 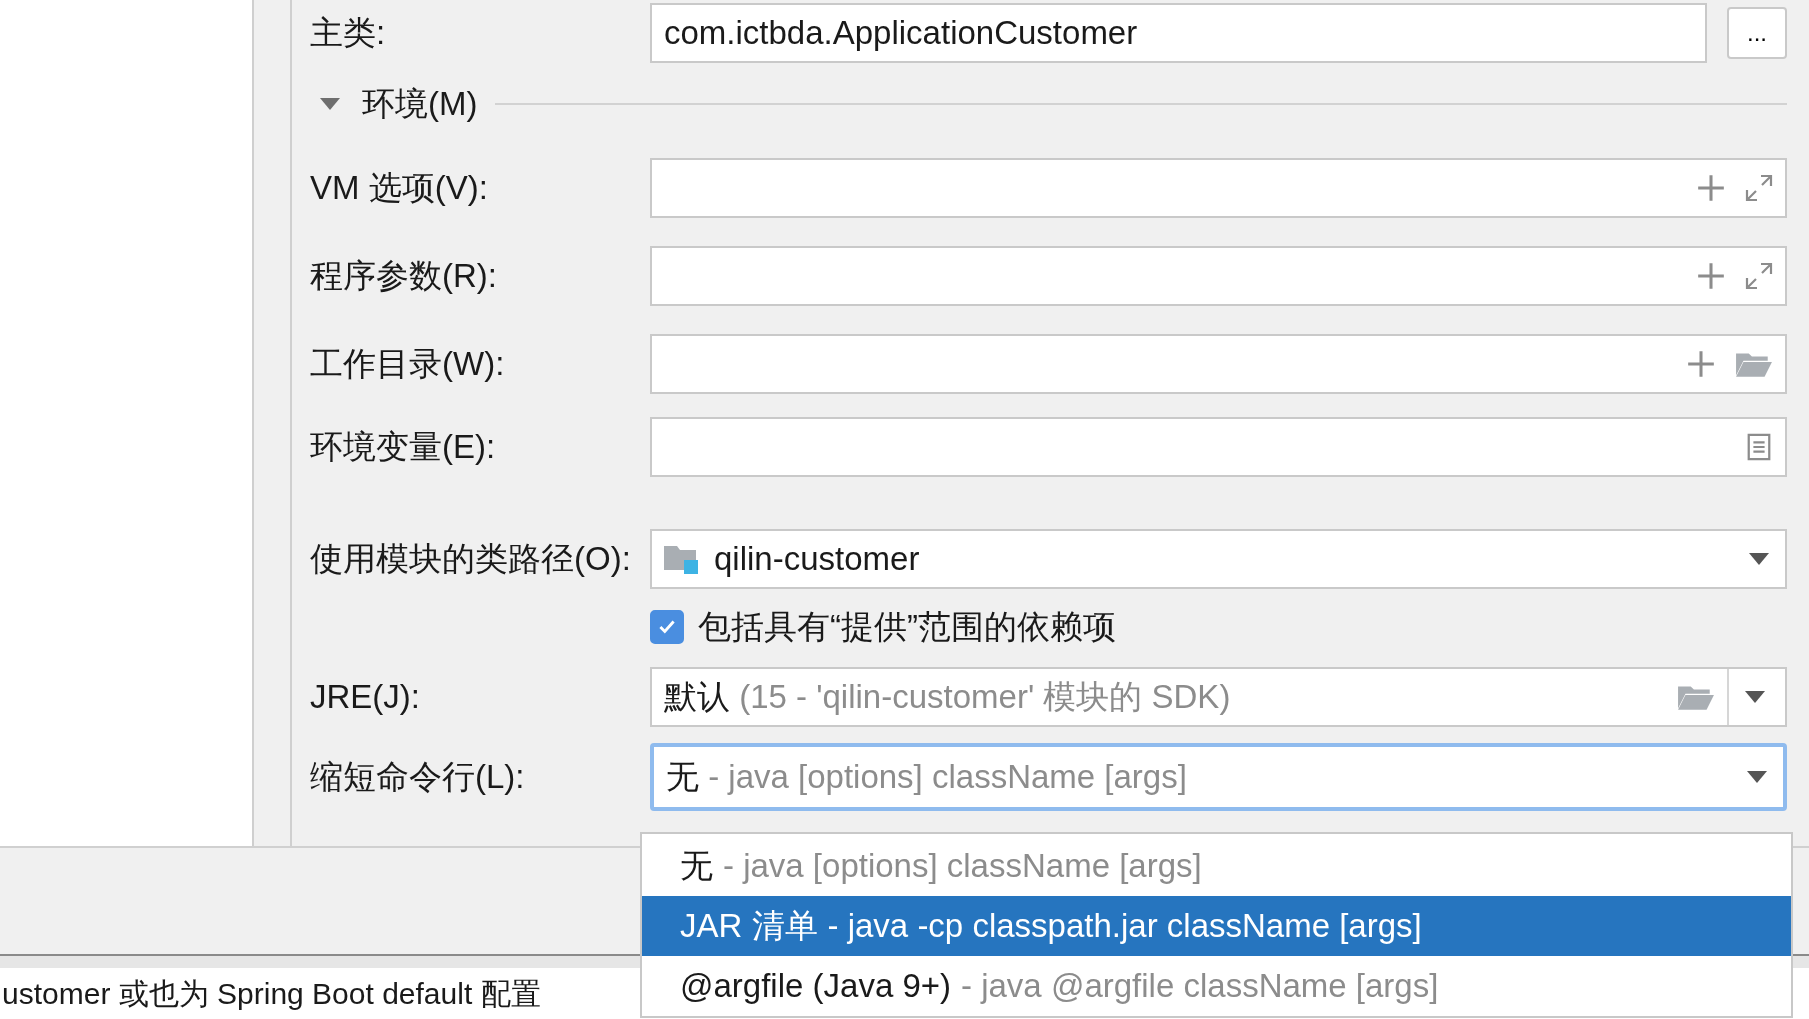 What do you see at coordinates (1218, 777) in the screenshot?
I see `shorten-dropdown: 无 - java [options] className [args]` at bounding box center [1218, 777].